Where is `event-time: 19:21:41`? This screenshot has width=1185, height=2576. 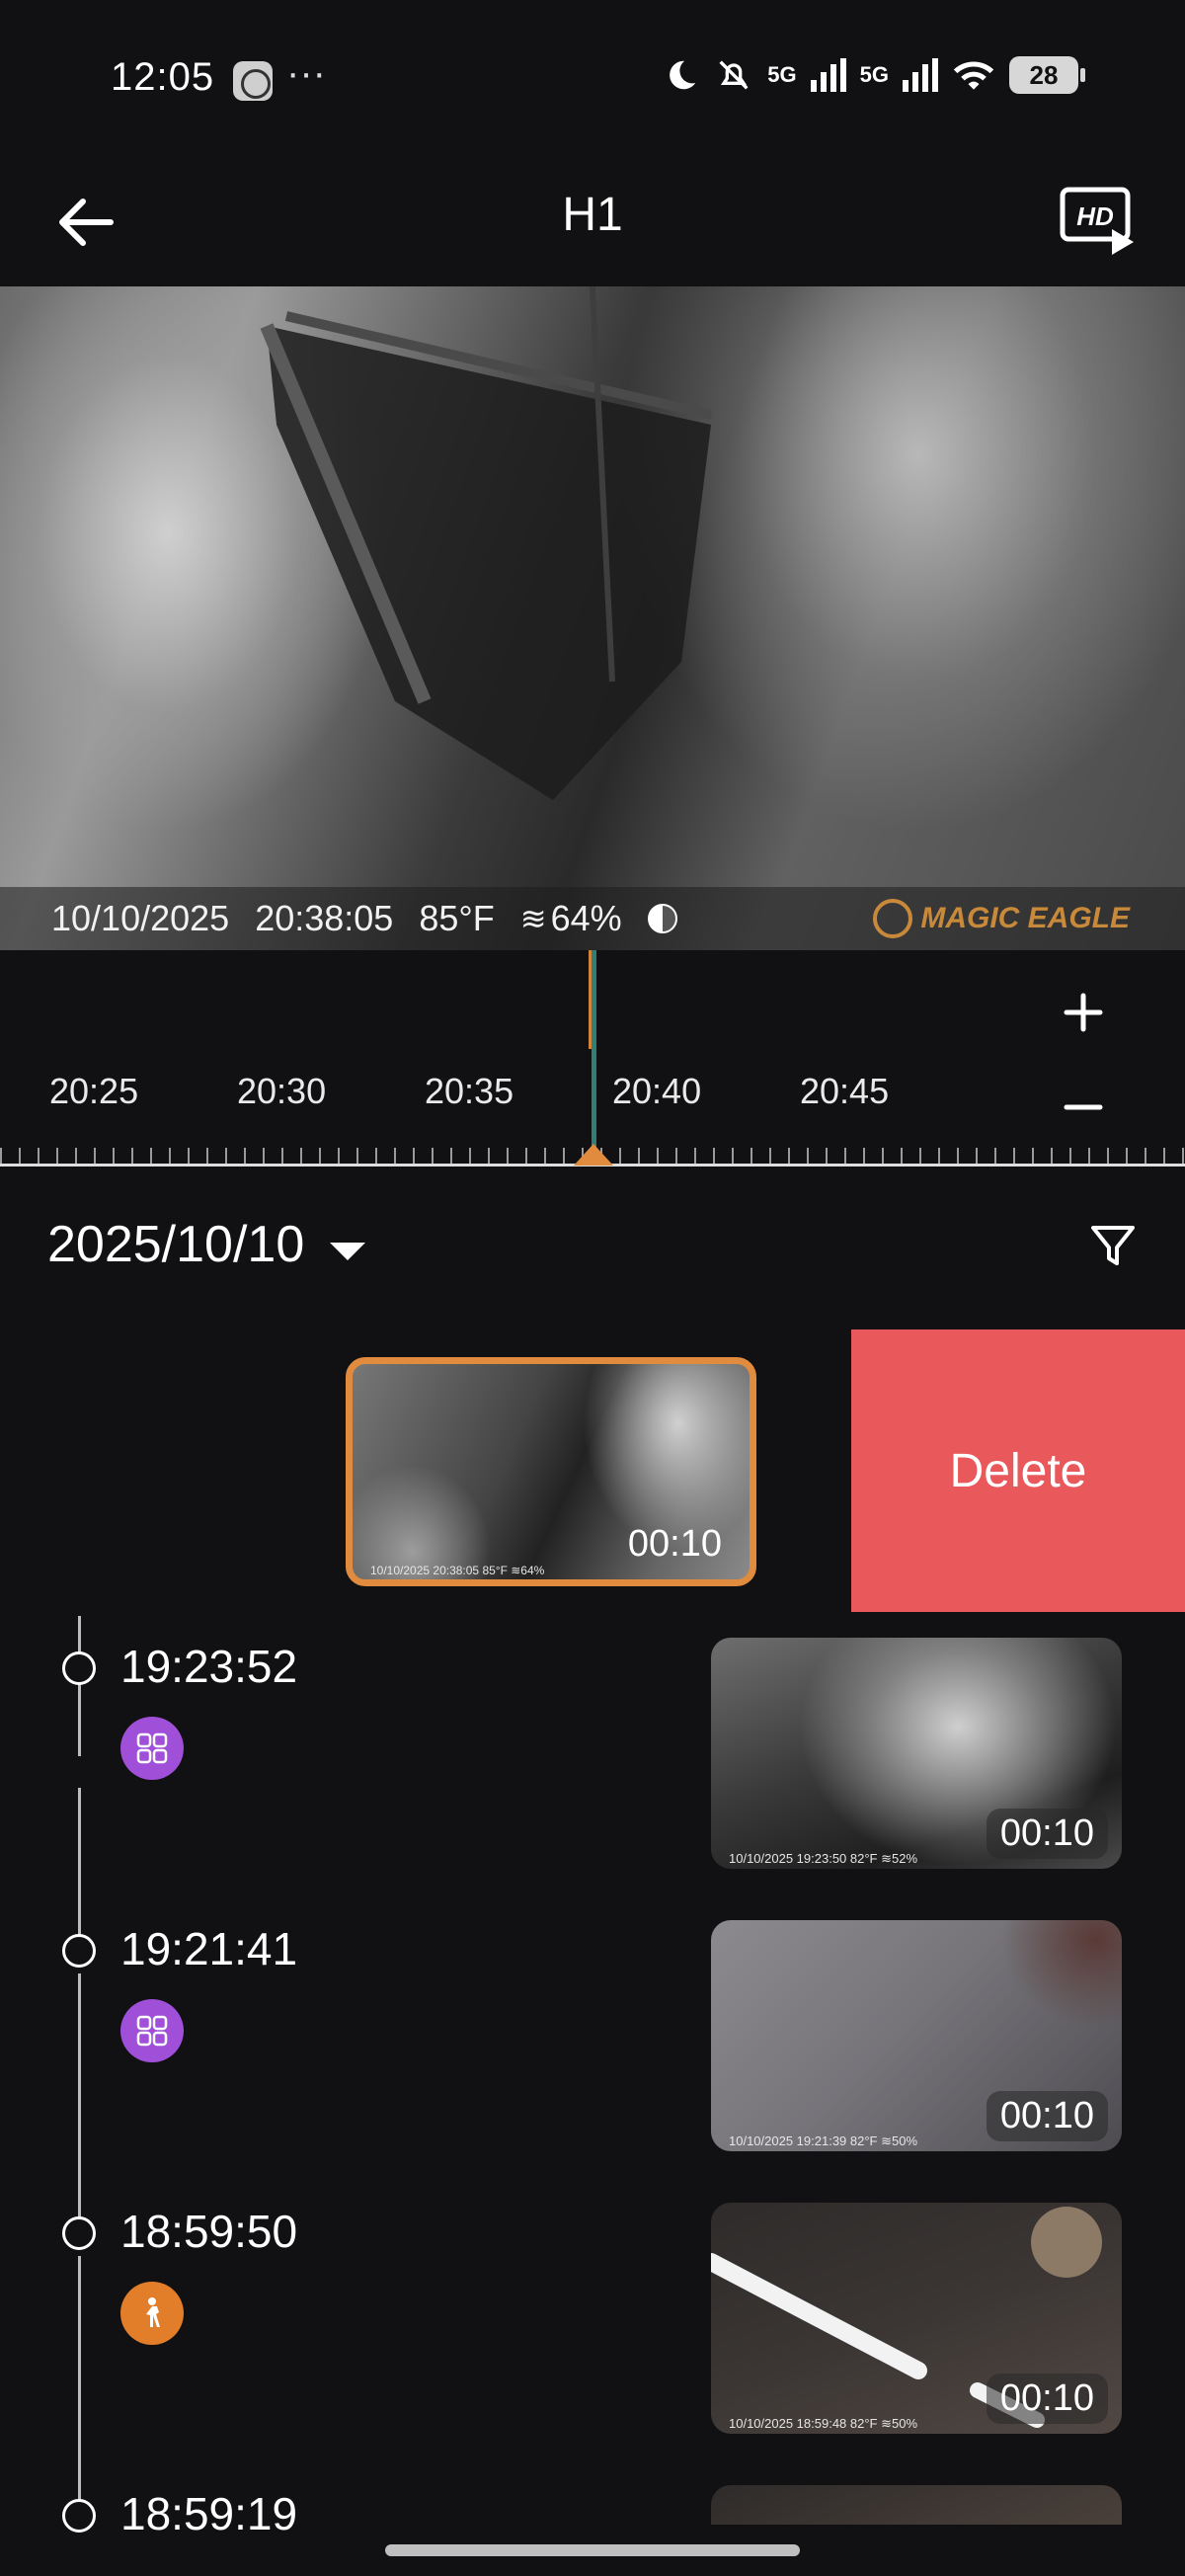
event-time: 19:21:41 is located at coordinates (208, 1948).